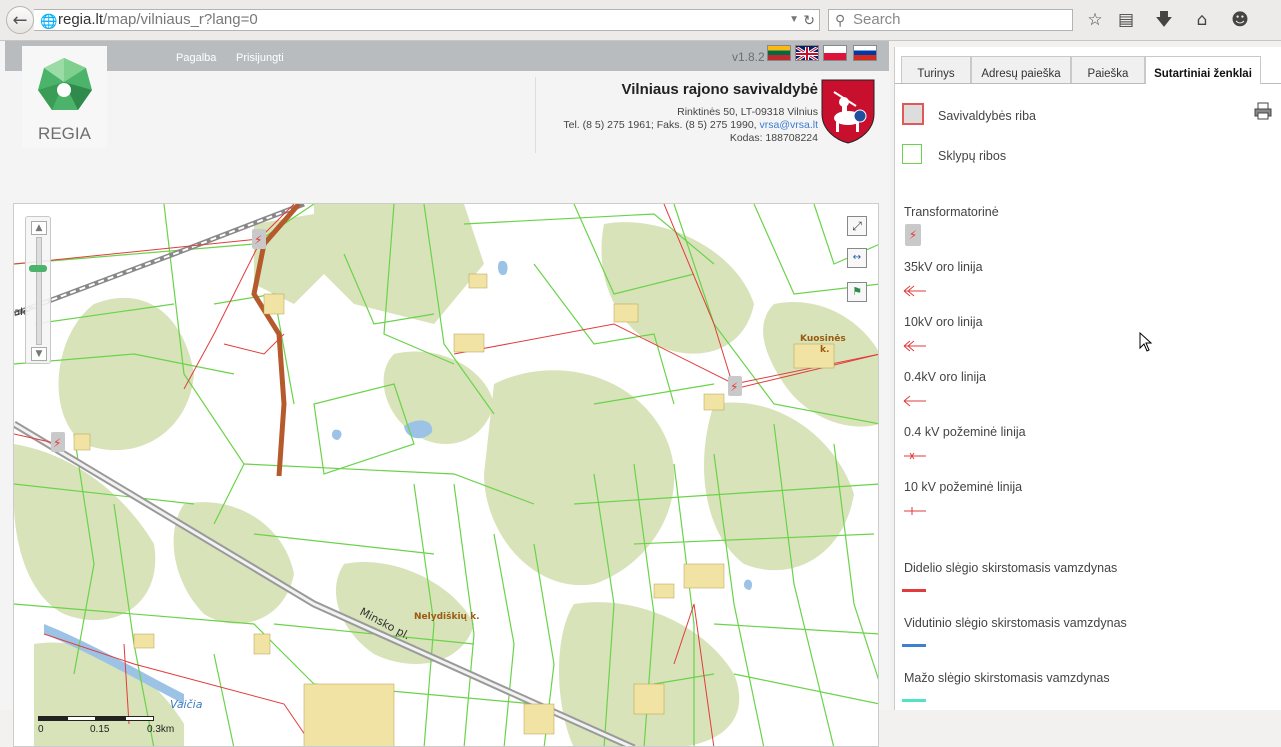 The image size is (1281, 747). Describe the element at coordinates (1007, 678) in the screenshot. I see `legend-label-mazo-slegio: Mažo slėgio skirstomasis vamzdynas` at that location.